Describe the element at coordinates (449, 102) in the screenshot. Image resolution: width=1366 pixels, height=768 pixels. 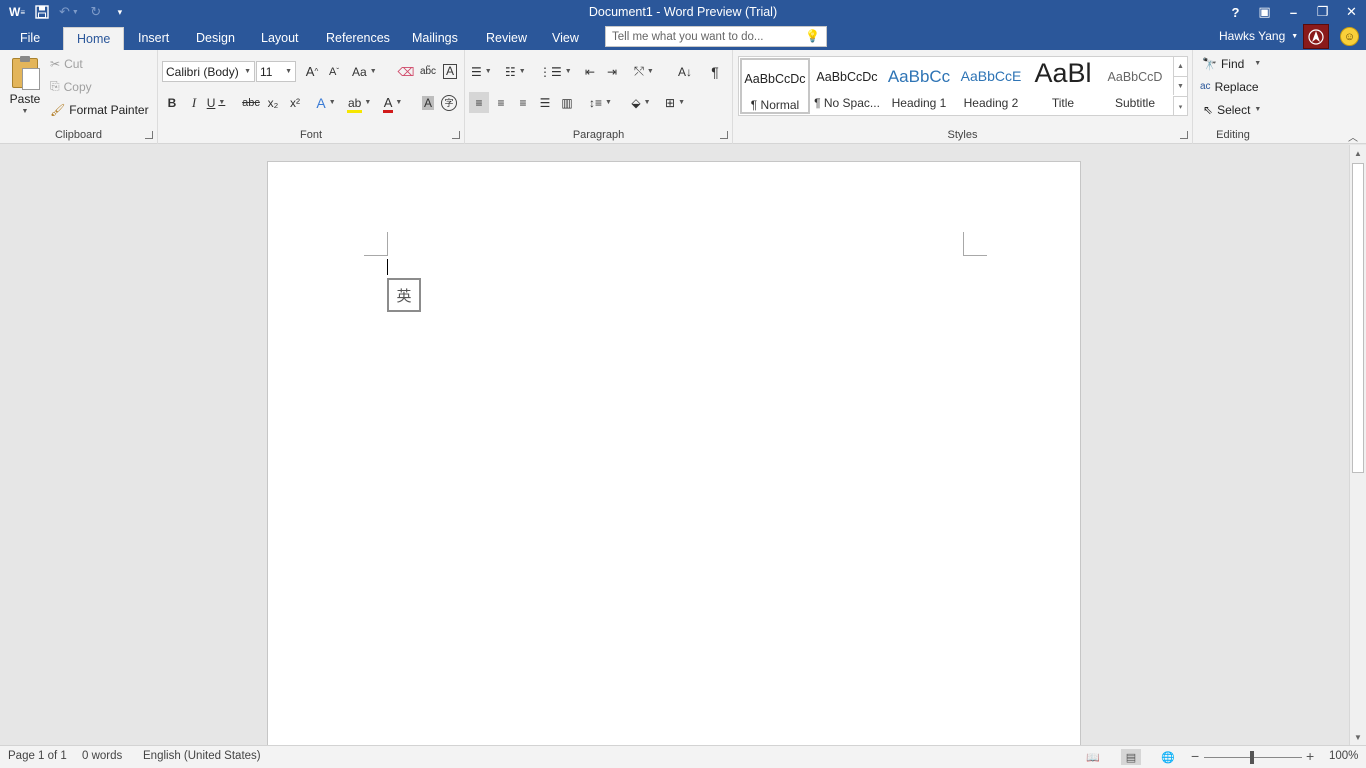
I see `enclose-characters-button: 字` at that location.